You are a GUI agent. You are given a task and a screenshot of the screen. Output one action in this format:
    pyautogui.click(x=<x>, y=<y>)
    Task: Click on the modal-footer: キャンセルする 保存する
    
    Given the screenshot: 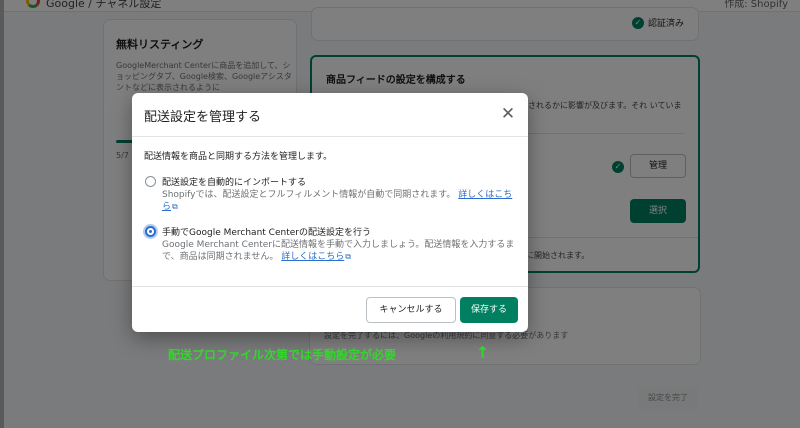 What is the action you would take?
    pyautogui.click(x=330, y=309)
    